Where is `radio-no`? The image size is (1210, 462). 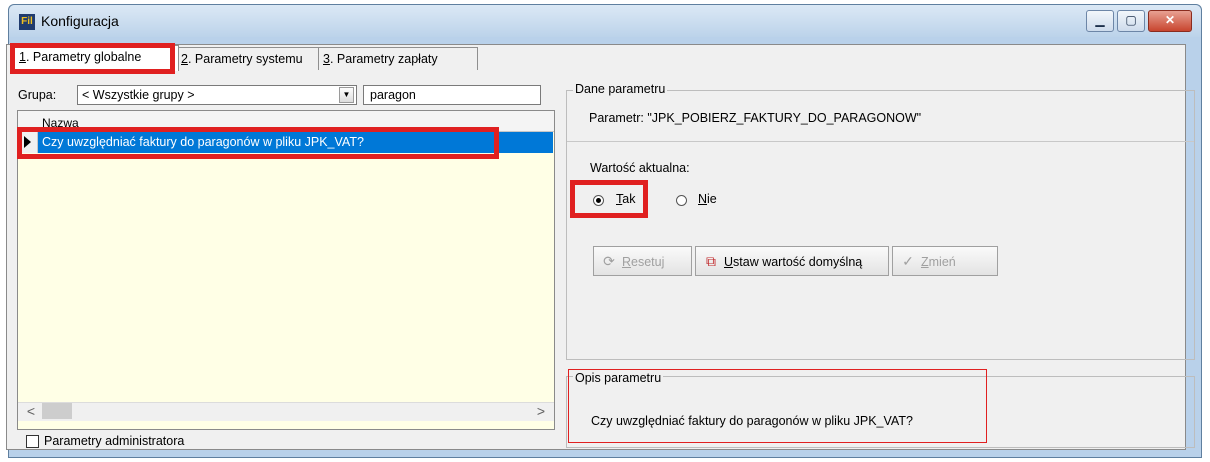 radio-no is located at coordinates (681, 200).